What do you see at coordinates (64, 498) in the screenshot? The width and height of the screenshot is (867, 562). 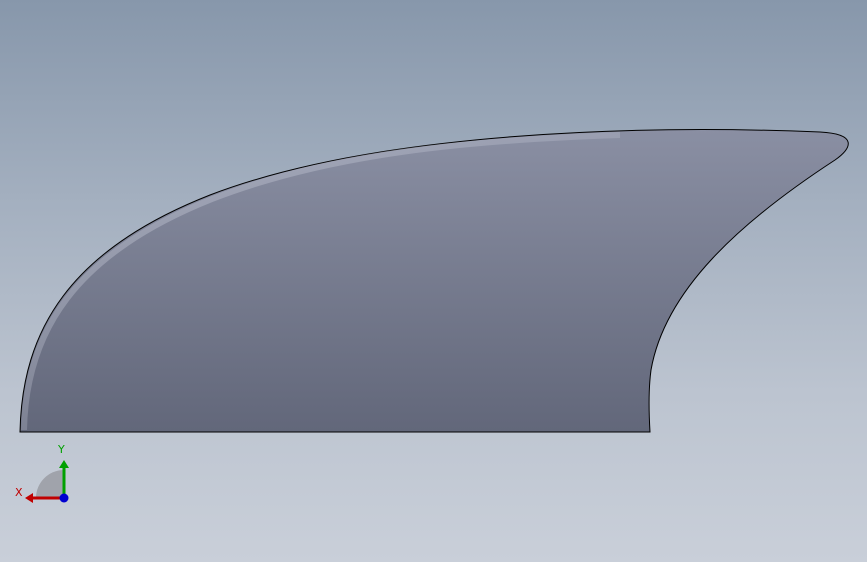 I see `z-axis-dot` at bounding box center [64, 498].